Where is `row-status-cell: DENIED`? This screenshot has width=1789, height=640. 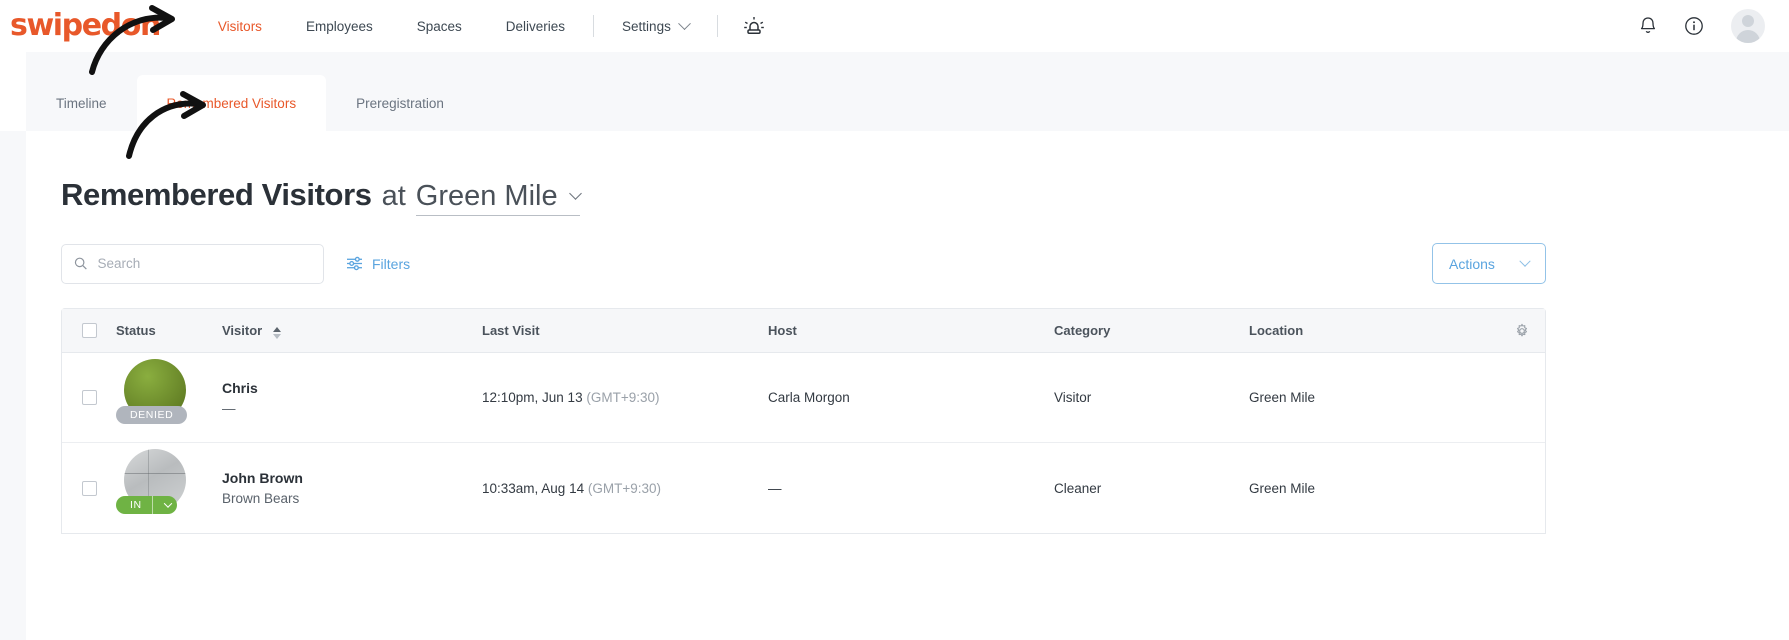
row-status-cell: DENIED is located at coordinates (169, 397).